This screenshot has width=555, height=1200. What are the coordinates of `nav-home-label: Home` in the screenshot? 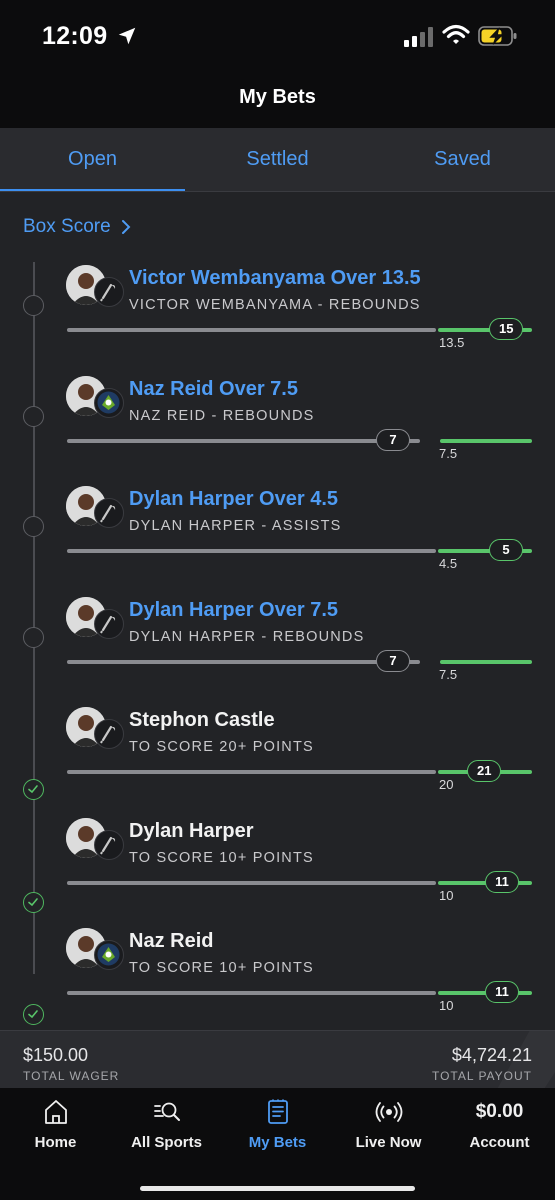 It's located at (55, 1142).